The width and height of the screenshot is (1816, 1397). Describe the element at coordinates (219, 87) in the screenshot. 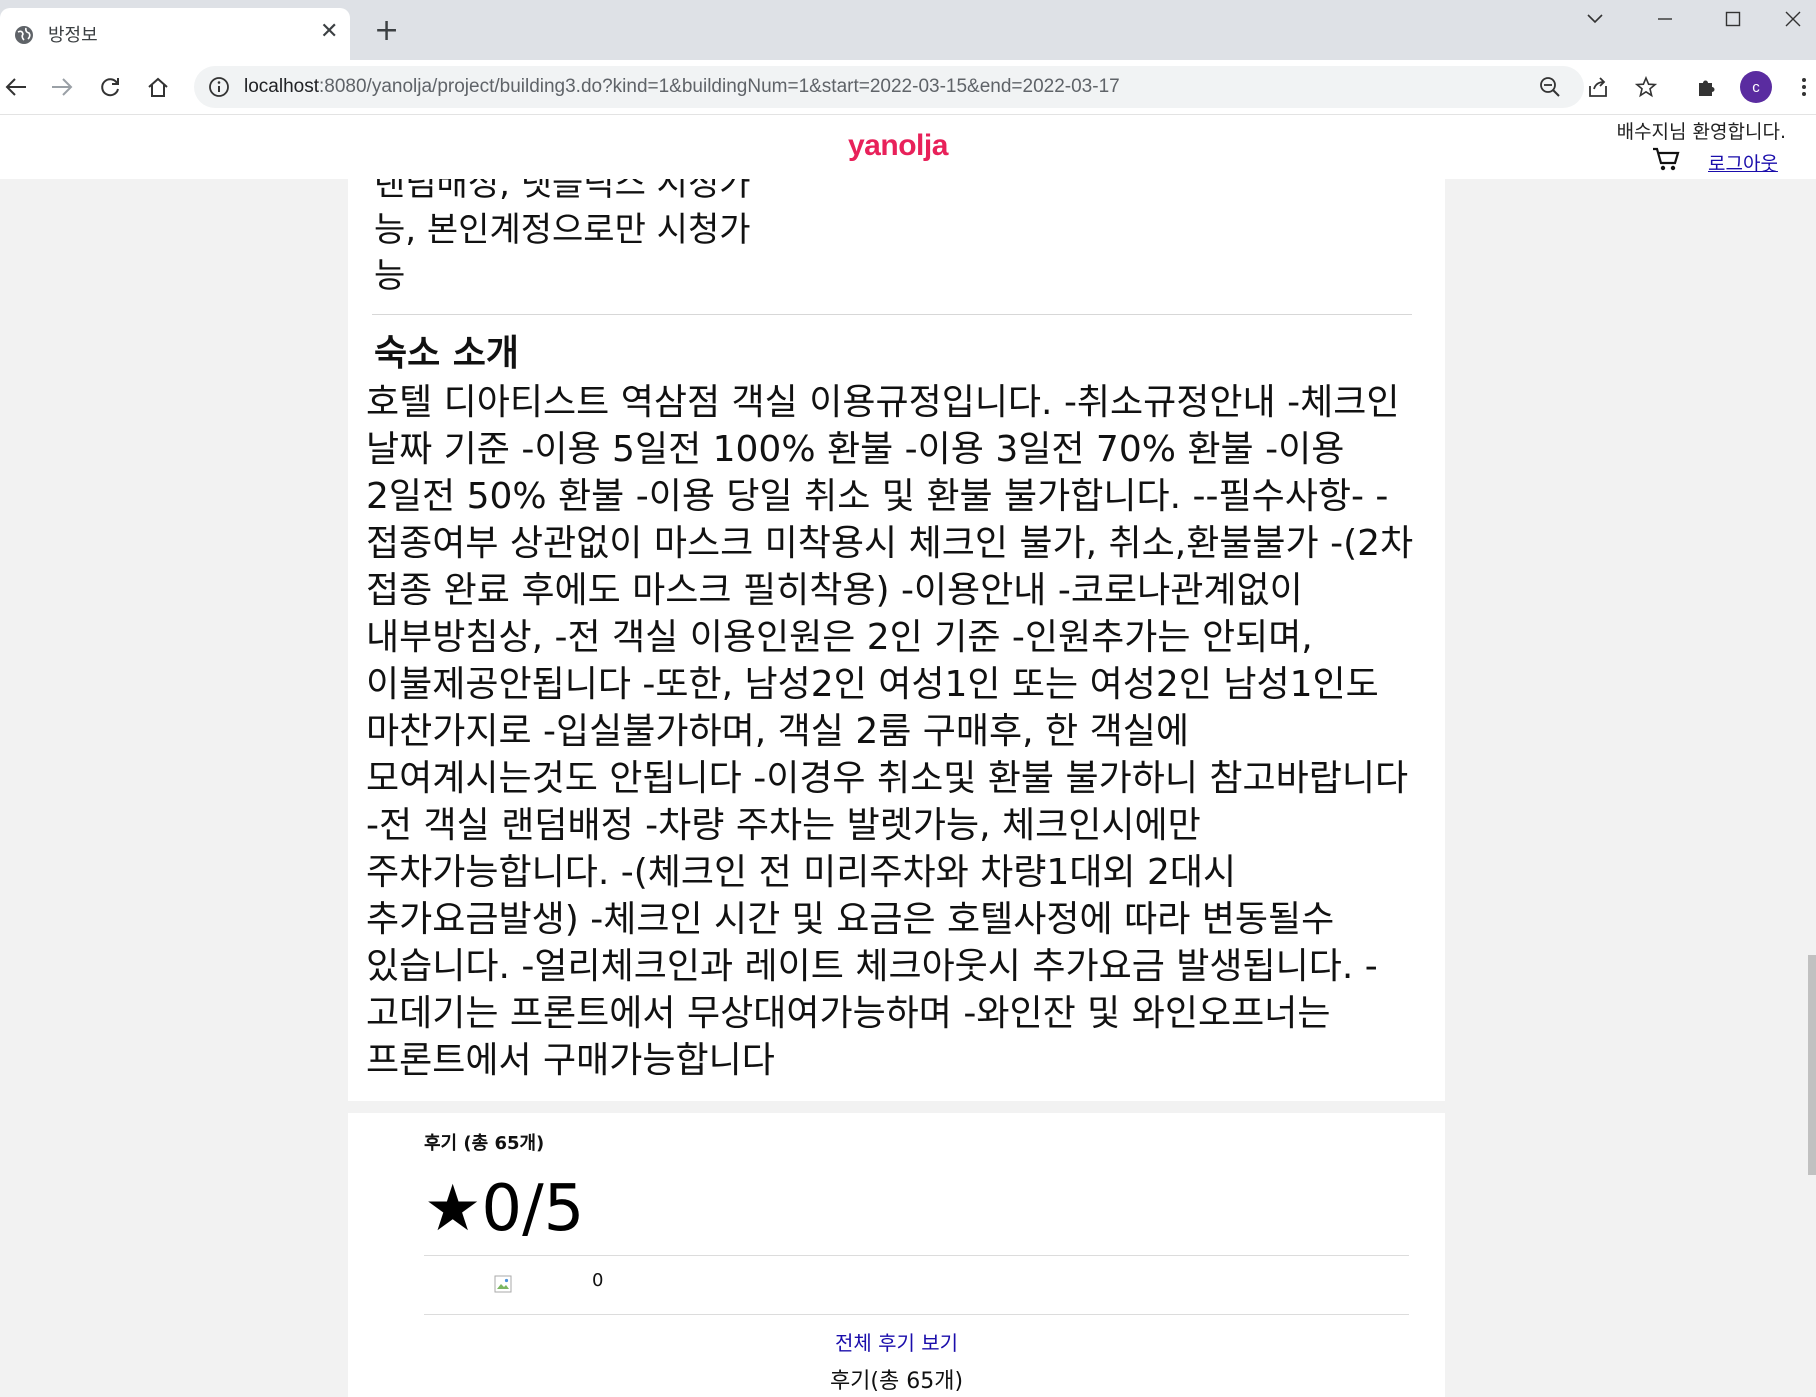

I see `site-info-icon` at that location.